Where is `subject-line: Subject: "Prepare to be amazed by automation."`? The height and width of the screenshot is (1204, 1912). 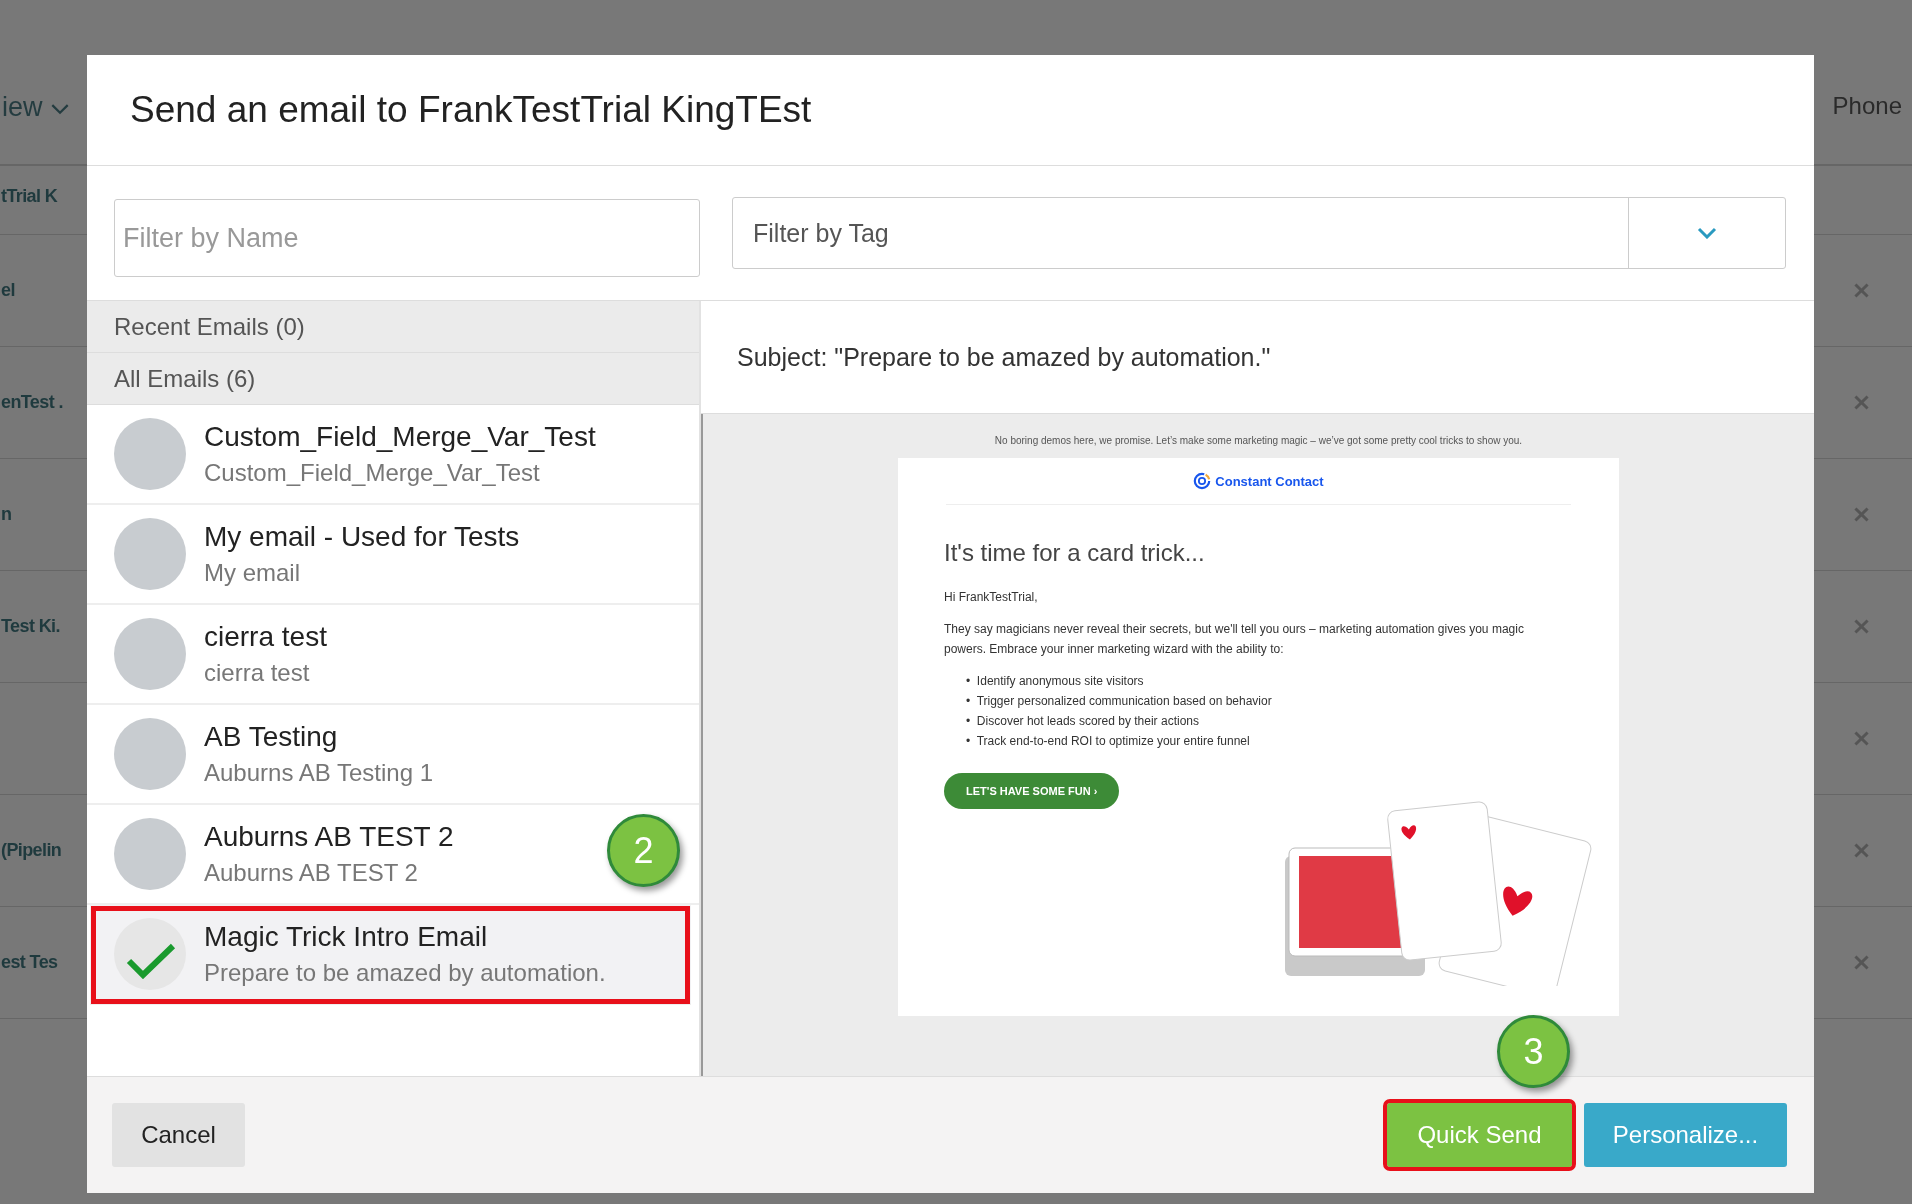 subject-line: Subject: "Prepare to be amazed by automation." is located at coordinates (1004, 357).